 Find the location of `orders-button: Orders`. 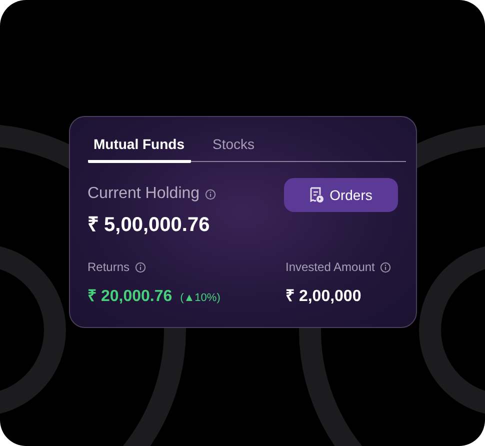

orders-button: Orders is located at coordinates (341, 195).